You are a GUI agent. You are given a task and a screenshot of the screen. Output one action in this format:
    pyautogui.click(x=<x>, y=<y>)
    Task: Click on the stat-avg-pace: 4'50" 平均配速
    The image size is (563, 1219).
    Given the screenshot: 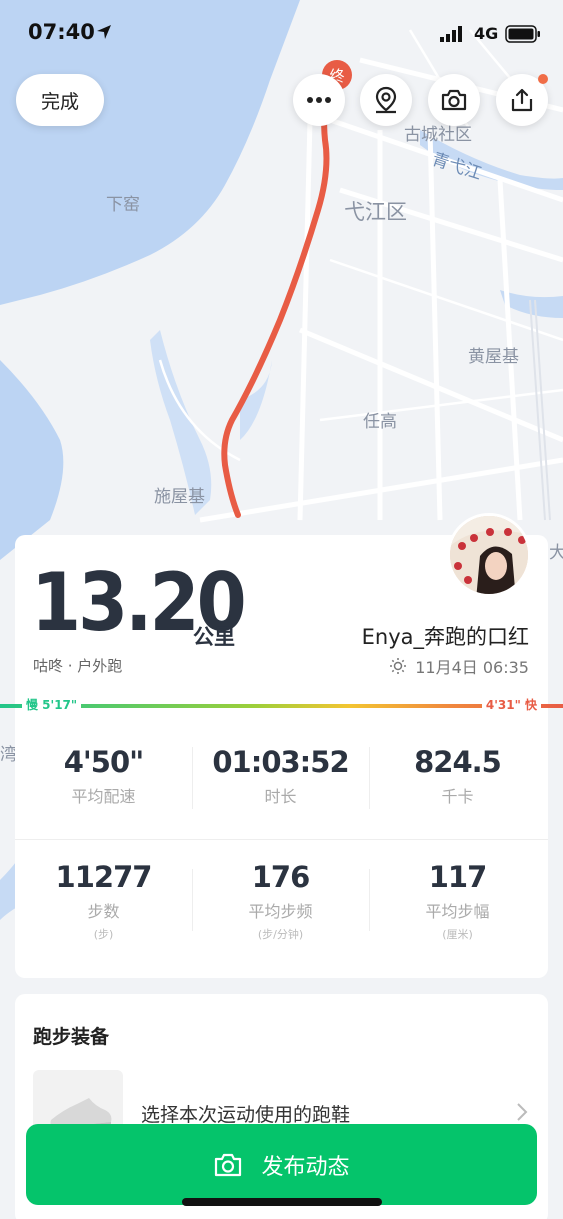 What is the action you would take?
    pyautogui.click(x=103, y=776)
    